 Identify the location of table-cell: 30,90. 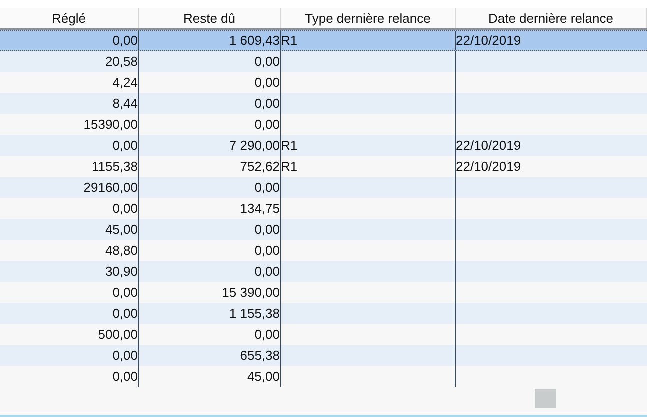
(121, 271).